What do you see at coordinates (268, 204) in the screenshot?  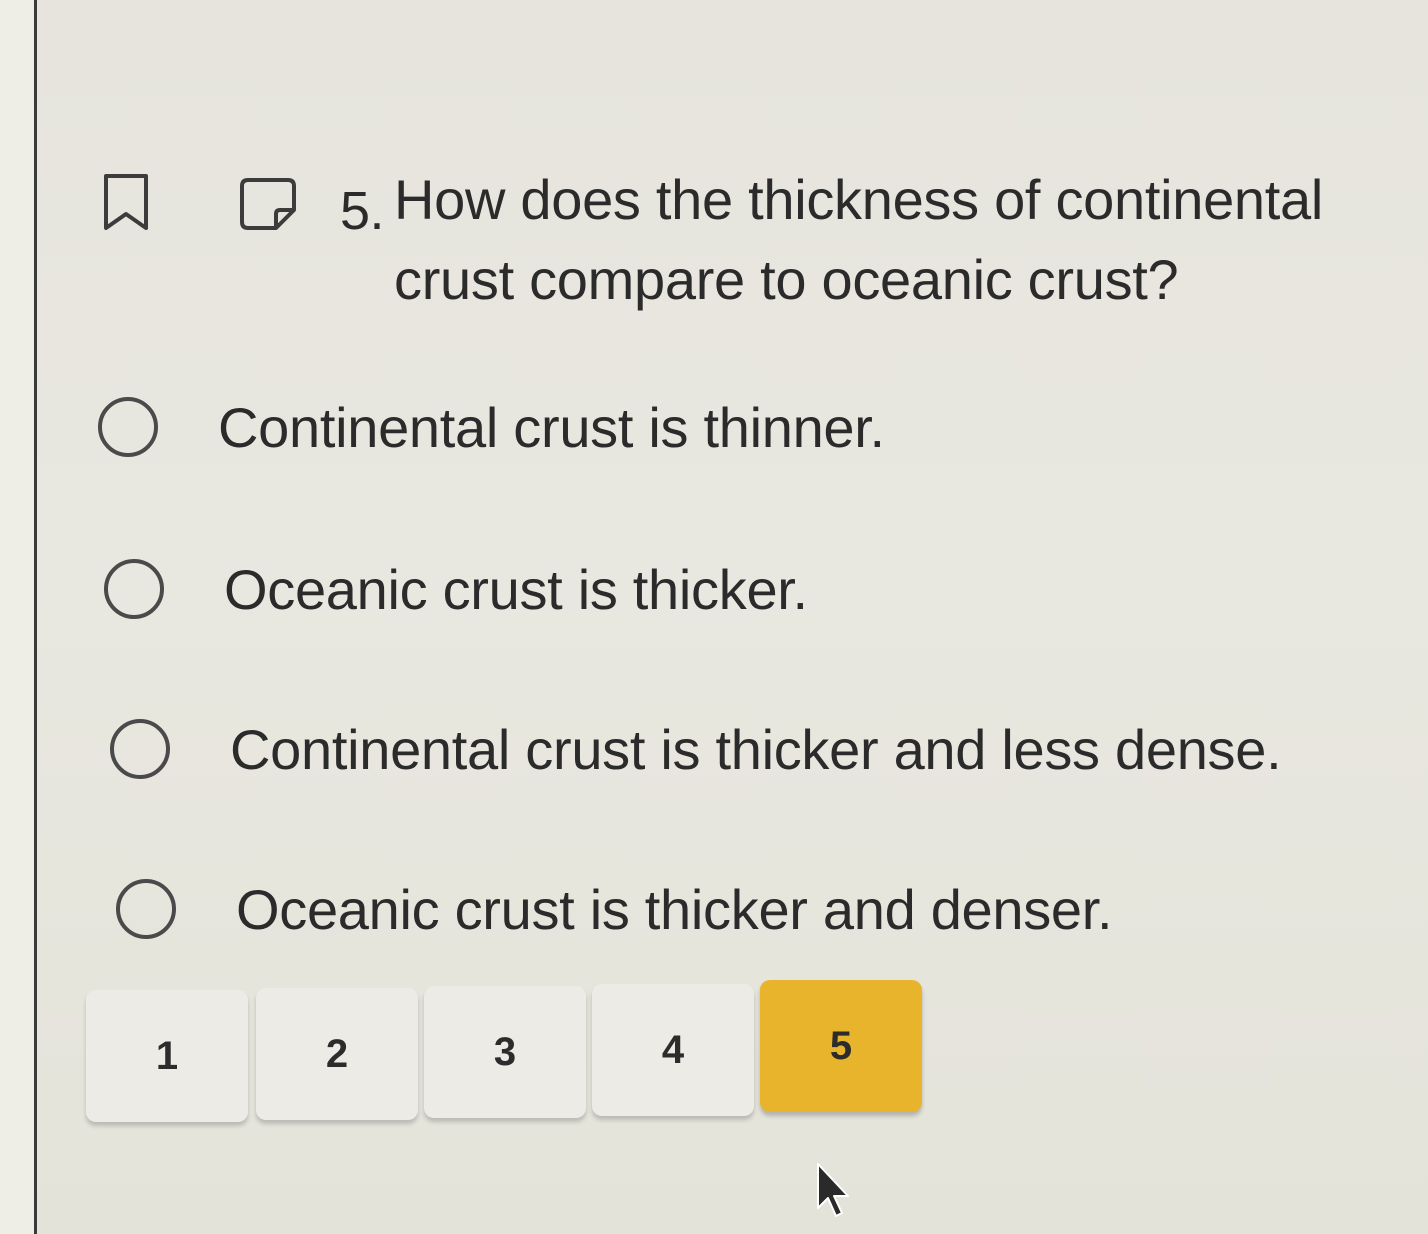 I see `note-icon` at bounding box center [268, 204].